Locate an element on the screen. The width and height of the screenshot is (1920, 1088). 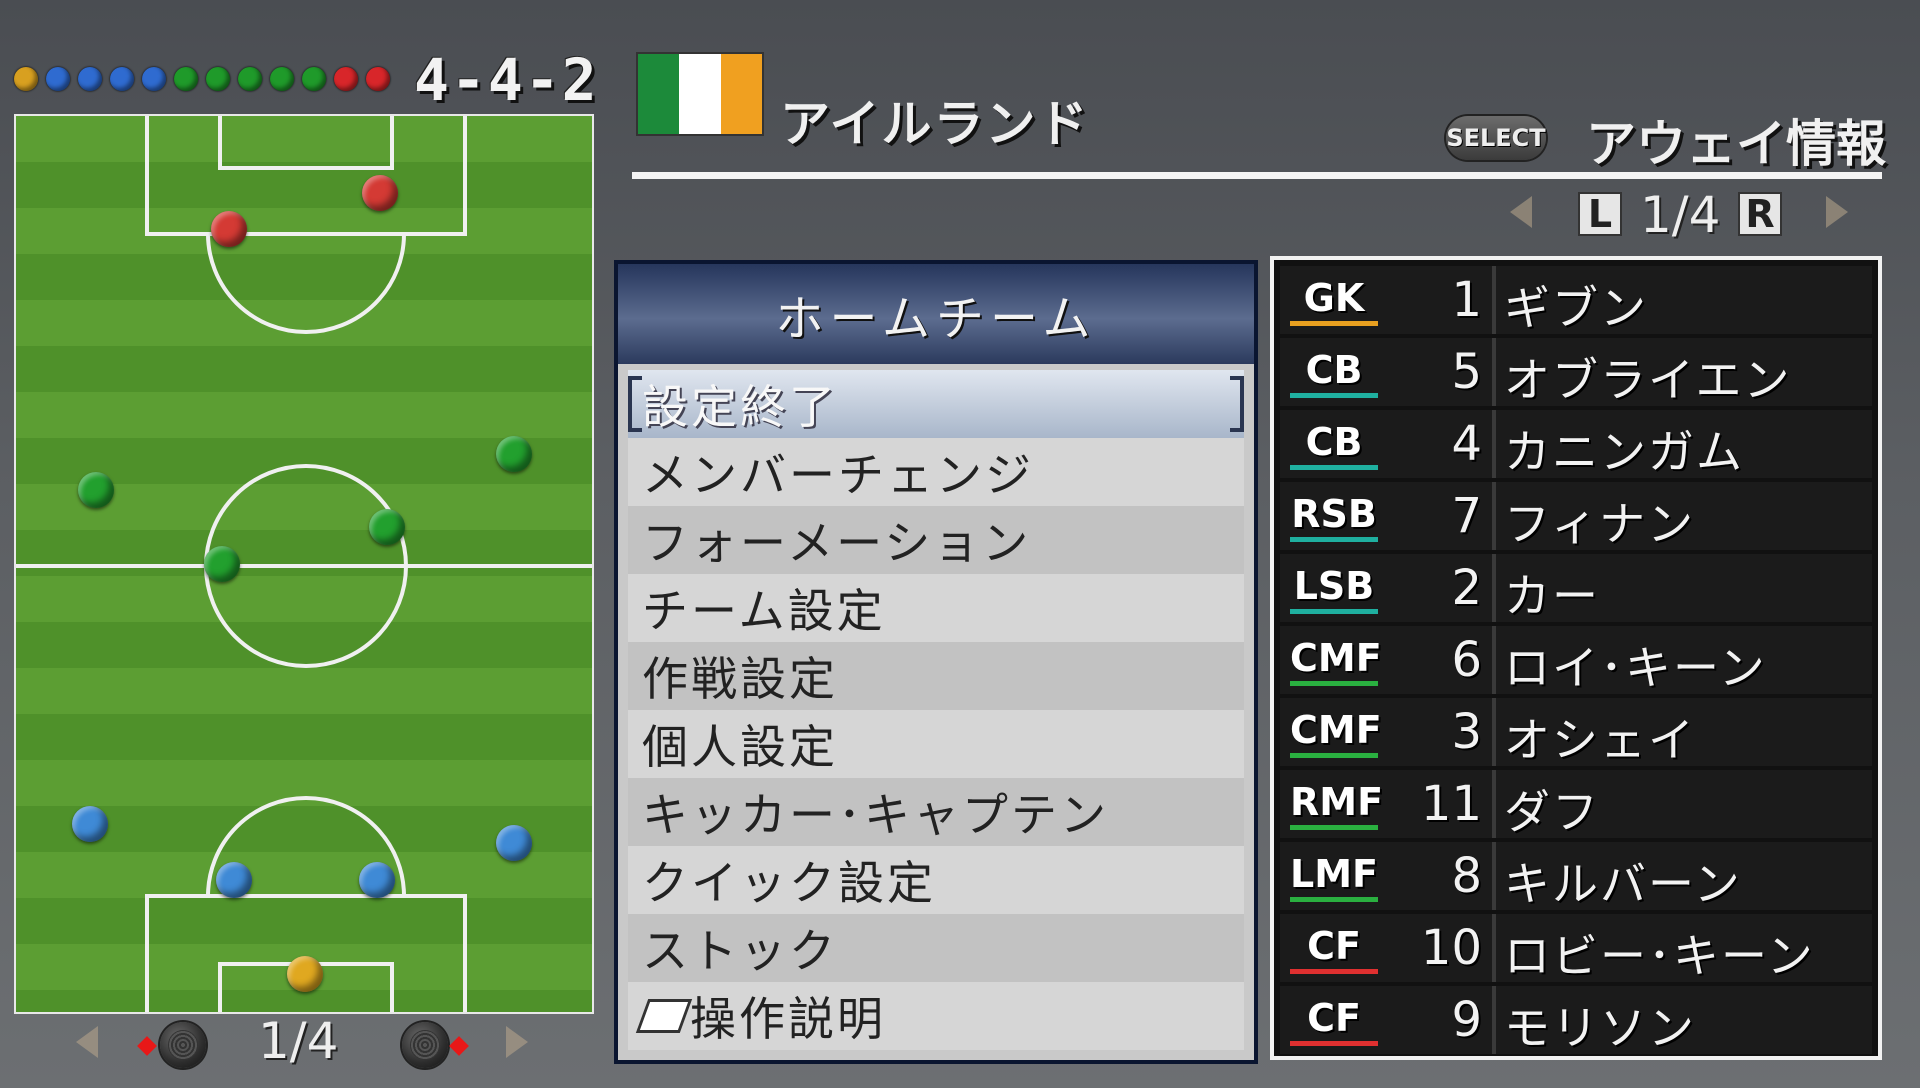
player-number: 9 is located at coordinates (1466, 1020).